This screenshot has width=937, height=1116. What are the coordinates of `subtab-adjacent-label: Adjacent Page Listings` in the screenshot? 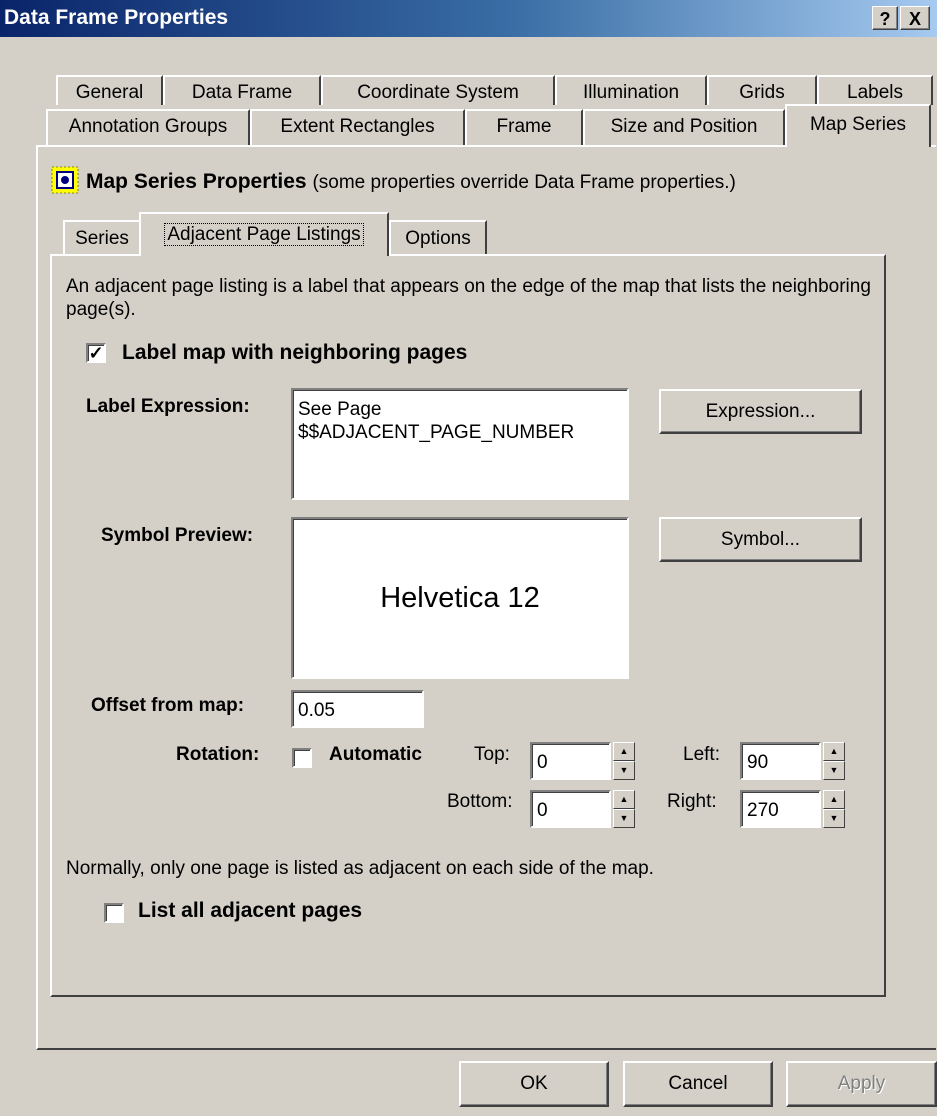 It's located at (264, 234).